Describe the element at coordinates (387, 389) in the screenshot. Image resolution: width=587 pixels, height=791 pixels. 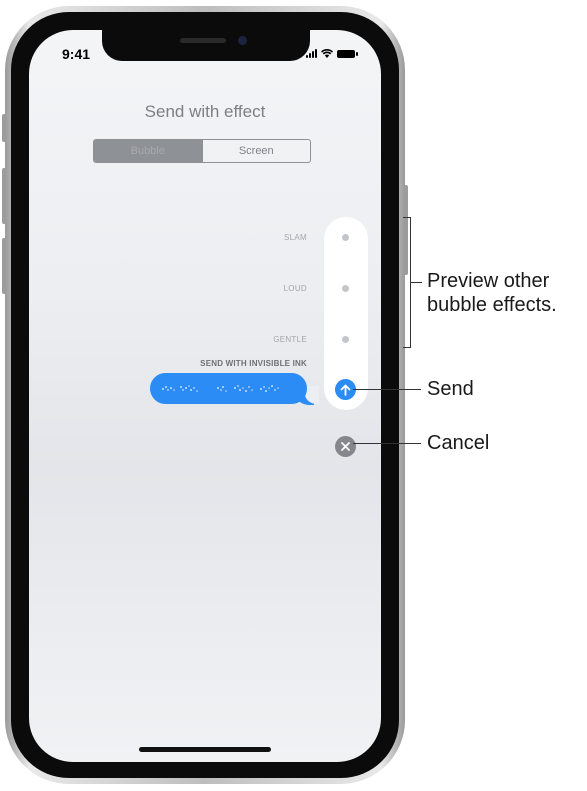
I see `send-leader-line` at that location.